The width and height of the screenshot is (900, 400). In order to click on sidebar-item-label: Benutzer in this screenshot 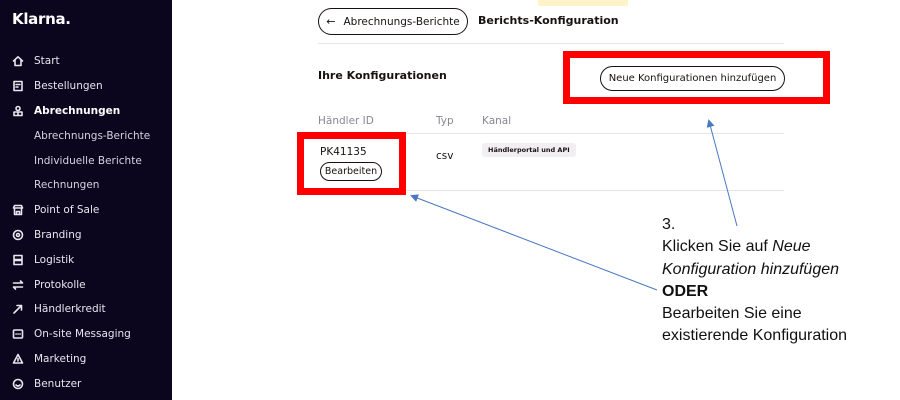, I will do `click(58, 383)`.